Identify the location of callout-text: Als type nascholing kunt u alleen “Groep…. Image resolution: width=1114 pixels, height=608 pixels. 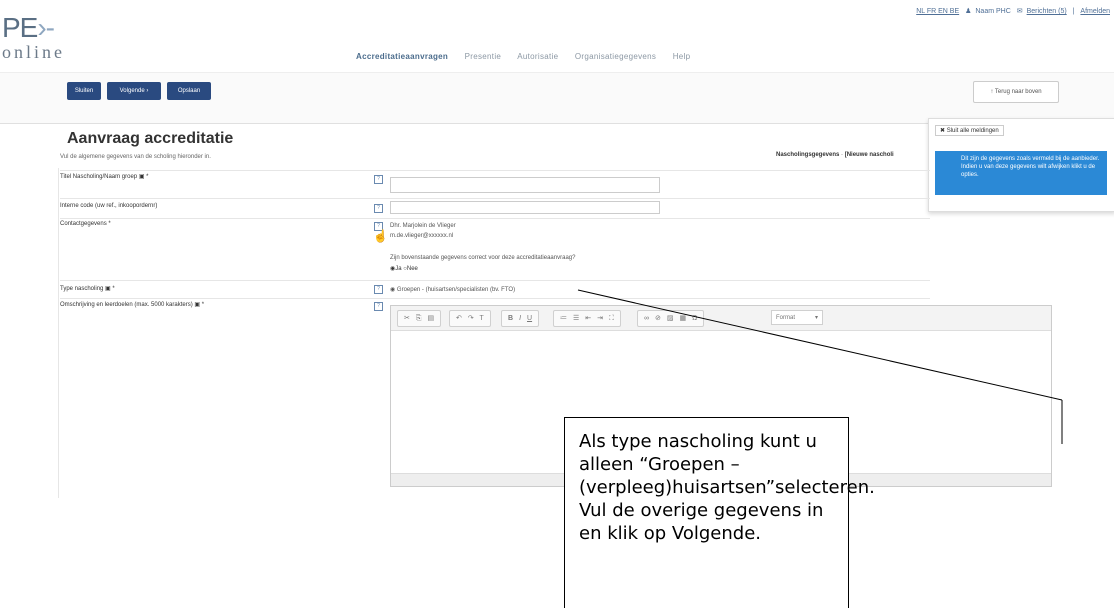
(727, 487).